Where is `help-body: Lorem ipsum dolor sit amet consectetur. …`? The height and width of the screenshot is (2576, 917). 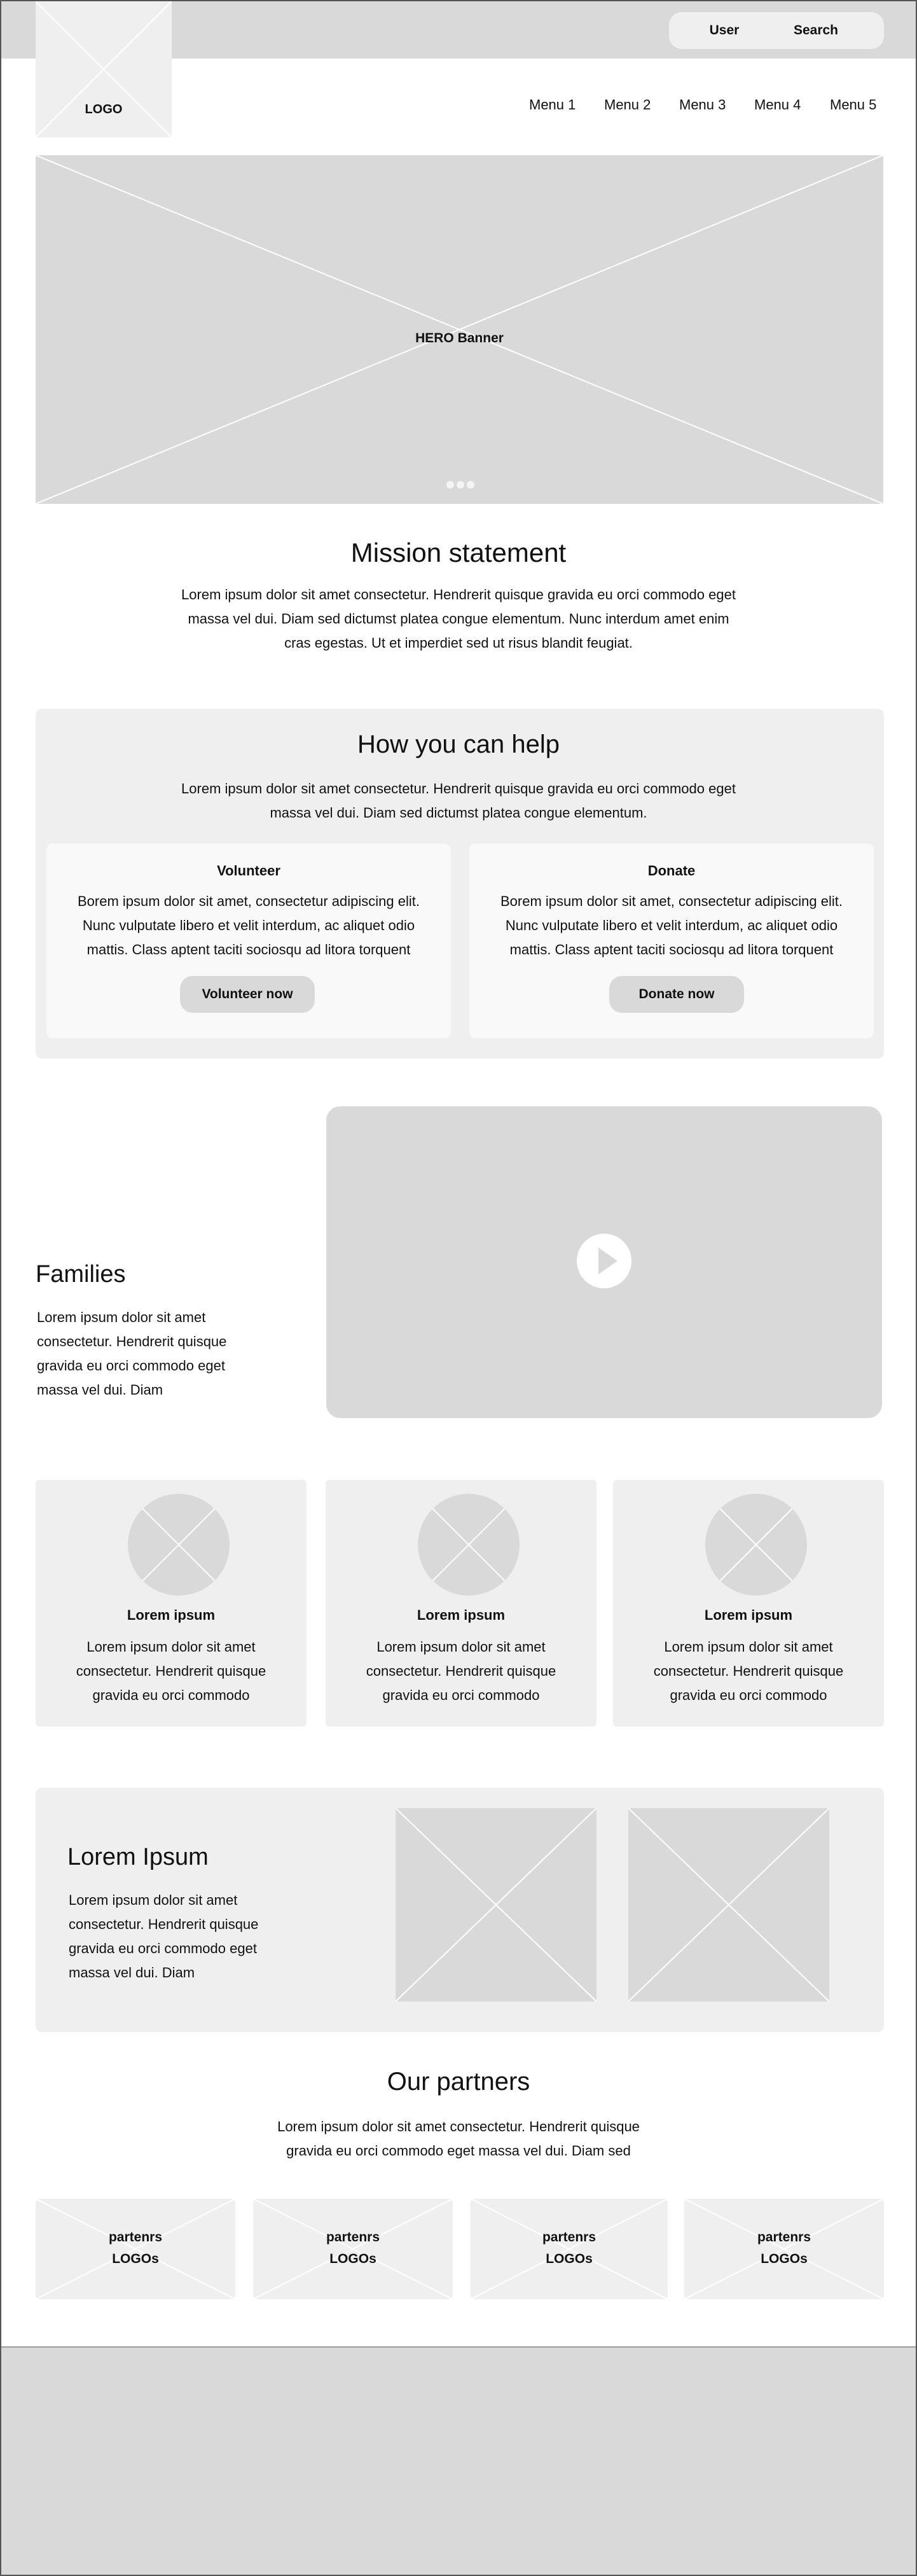
help-body: Lorem ipsum dolor sit amet consectetur. … is located at coordinates (459, 801).